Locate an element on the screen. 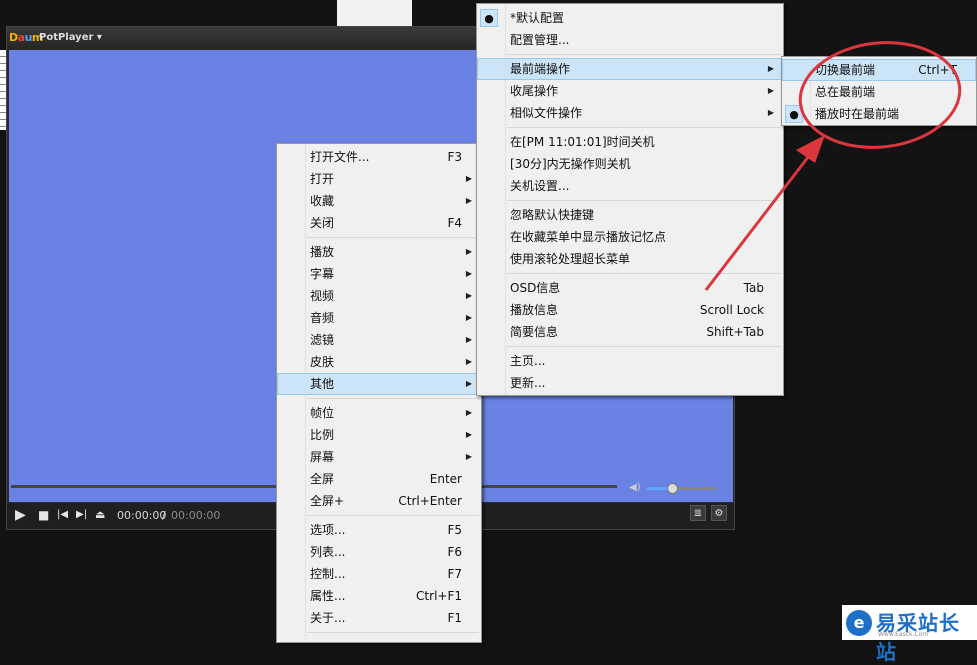  menu-item-label: 最前端操作 is located at coordinates (540, 69).